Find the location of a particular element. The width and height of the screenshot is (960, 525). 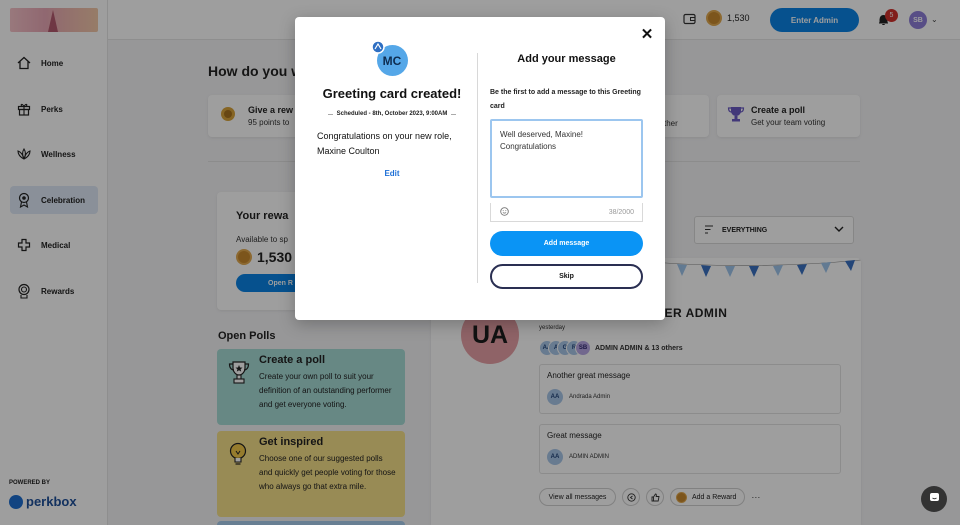

modal-divider is located at coordinates (477, 168).